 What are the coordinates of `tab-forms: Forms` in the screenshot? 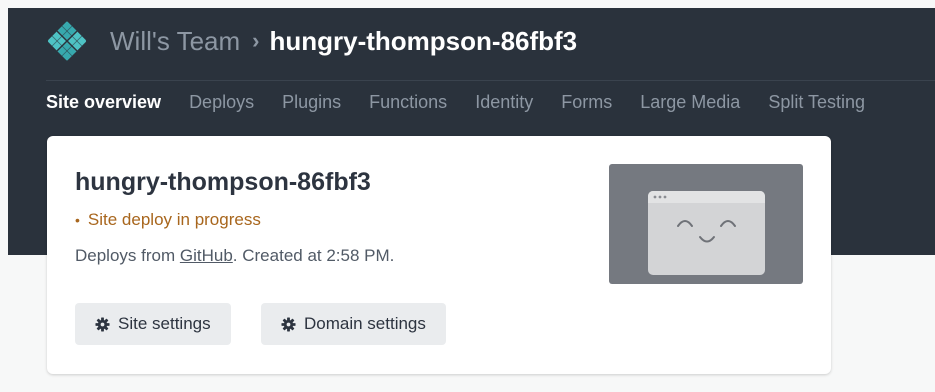 It's located at (586, 102).